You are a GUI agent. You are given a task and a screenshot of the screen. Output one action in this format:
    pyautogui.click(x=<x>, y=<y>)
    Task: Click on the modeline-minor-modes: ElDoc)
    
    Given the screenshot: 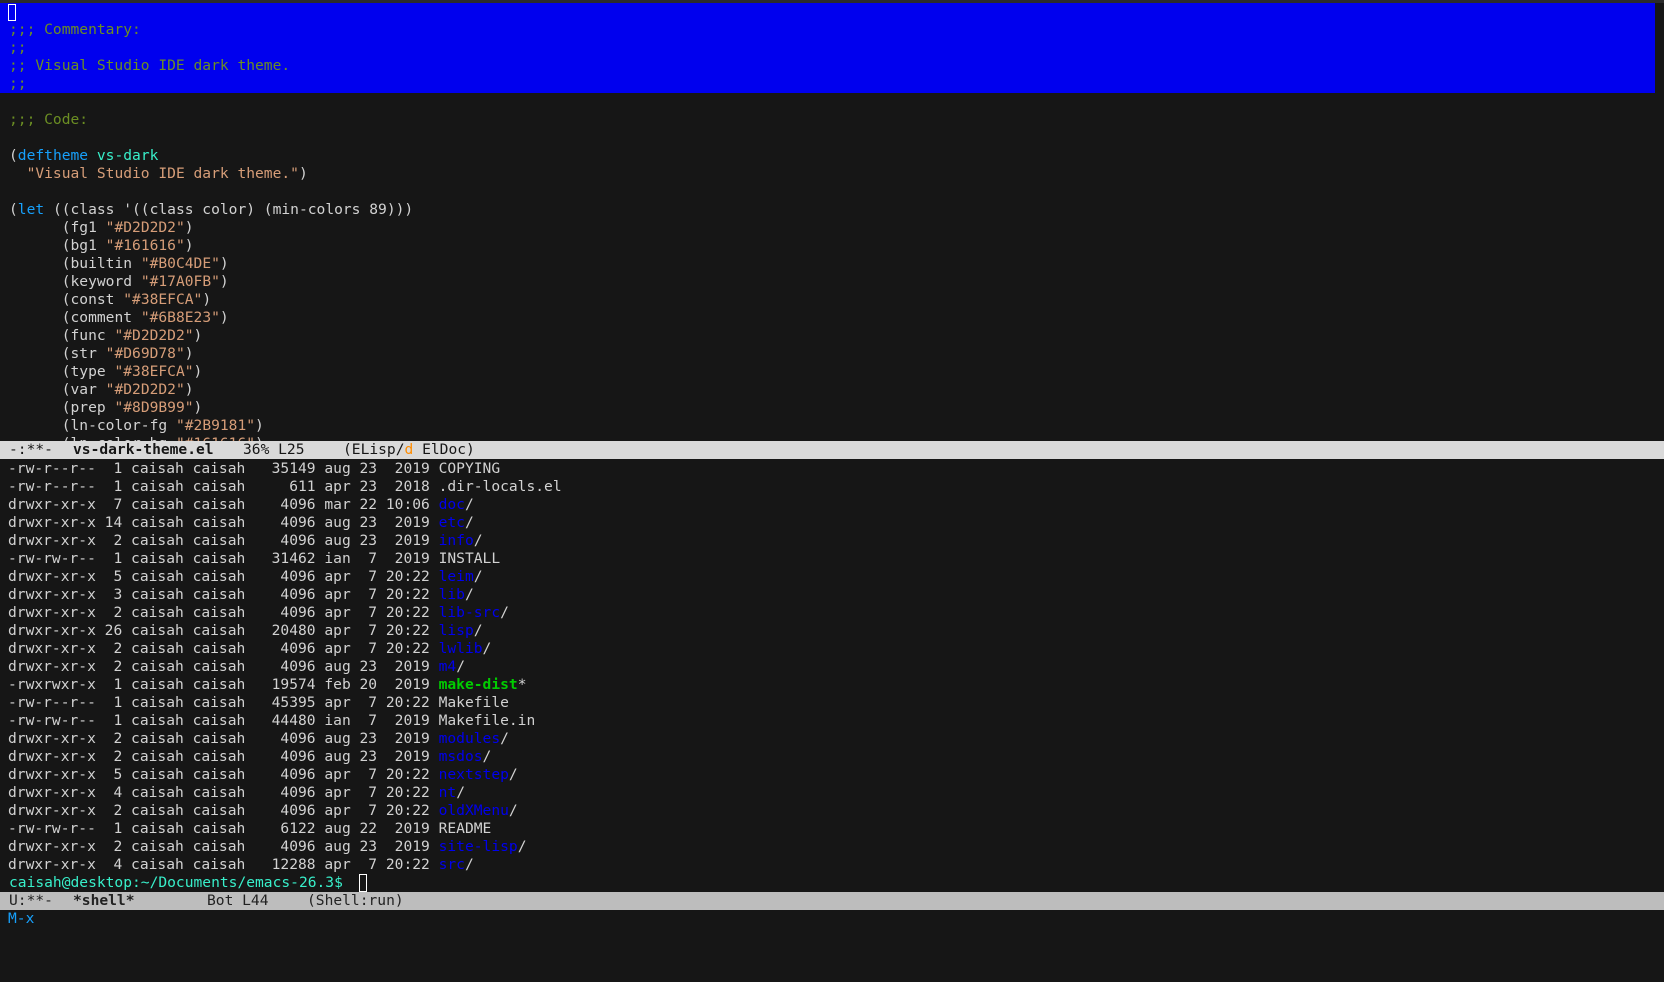 What is the action you would take?
    pyautogui.click(x=444, y=449)
    